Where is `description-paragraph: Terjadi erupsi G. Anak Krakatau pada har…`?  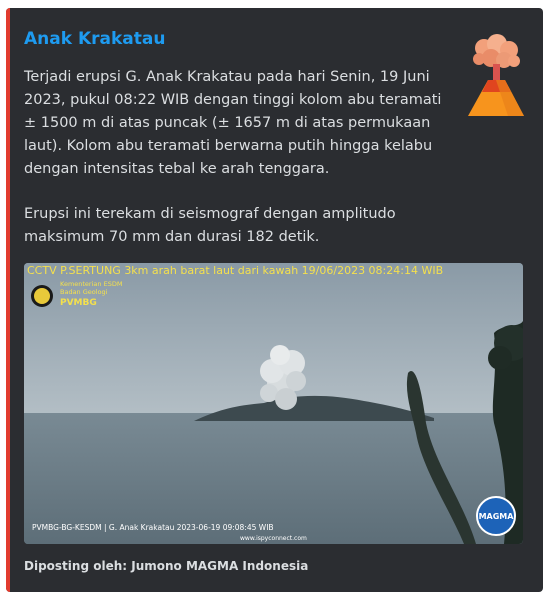 description-paragraph: Terjadi erupsi G. Anak Krakatau pada har… is located at coordinates (233, 123).